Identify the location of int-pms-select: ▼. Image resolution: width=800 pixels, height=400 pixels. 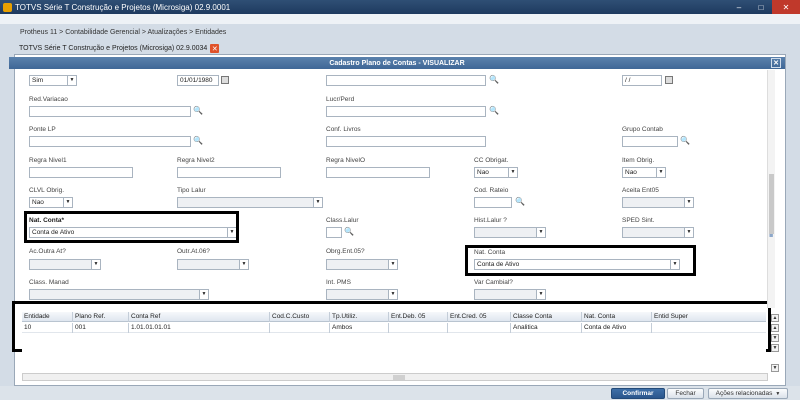
(362, 294).